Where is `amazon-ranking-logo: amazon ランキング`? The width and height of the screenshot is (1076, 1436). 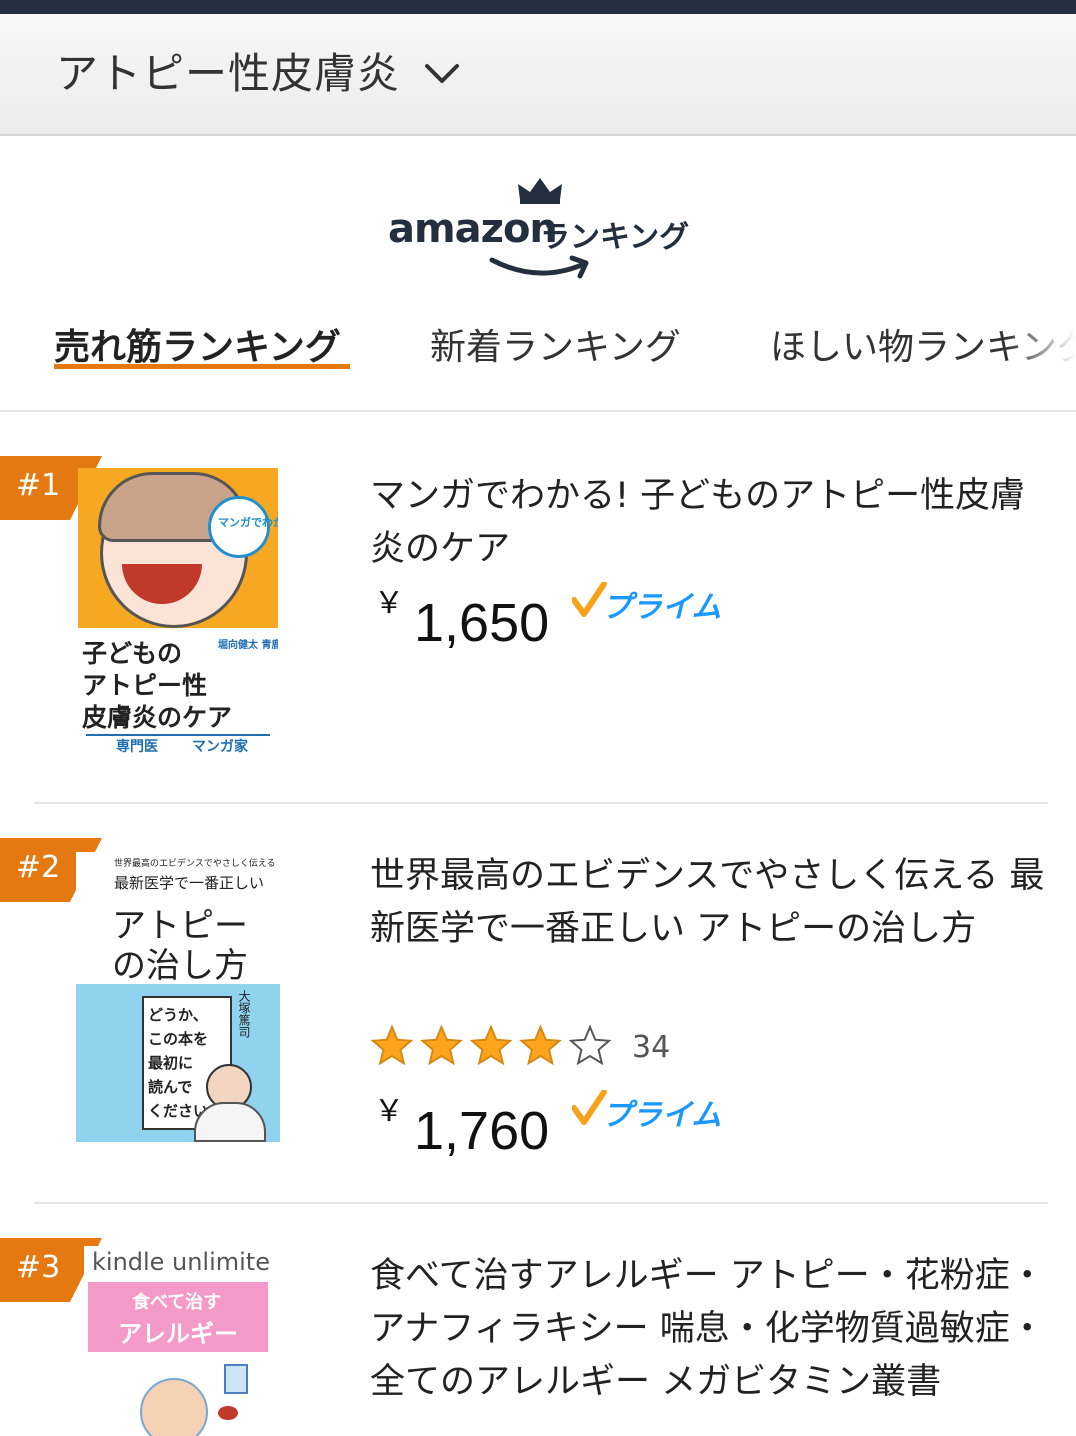 amazon-ranking-logo: amazon ランキング is located at coordinates (543, 231).